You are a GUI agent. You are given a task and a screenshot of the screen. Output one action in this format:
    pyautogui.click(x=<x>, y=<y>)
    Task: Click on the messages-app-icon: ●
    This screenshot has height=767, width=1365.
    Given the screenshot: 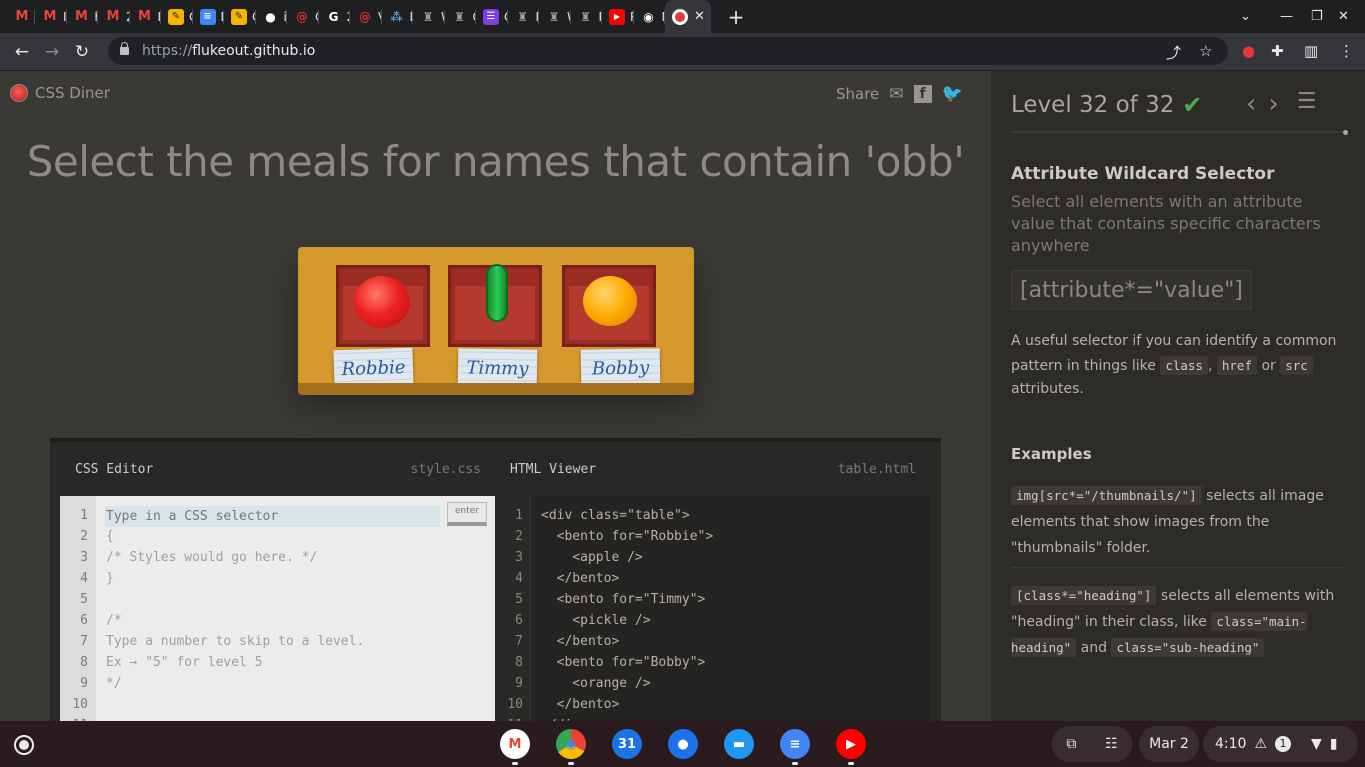 What is the action you would take?
    pyautogui.click(x=683, y=744)
    